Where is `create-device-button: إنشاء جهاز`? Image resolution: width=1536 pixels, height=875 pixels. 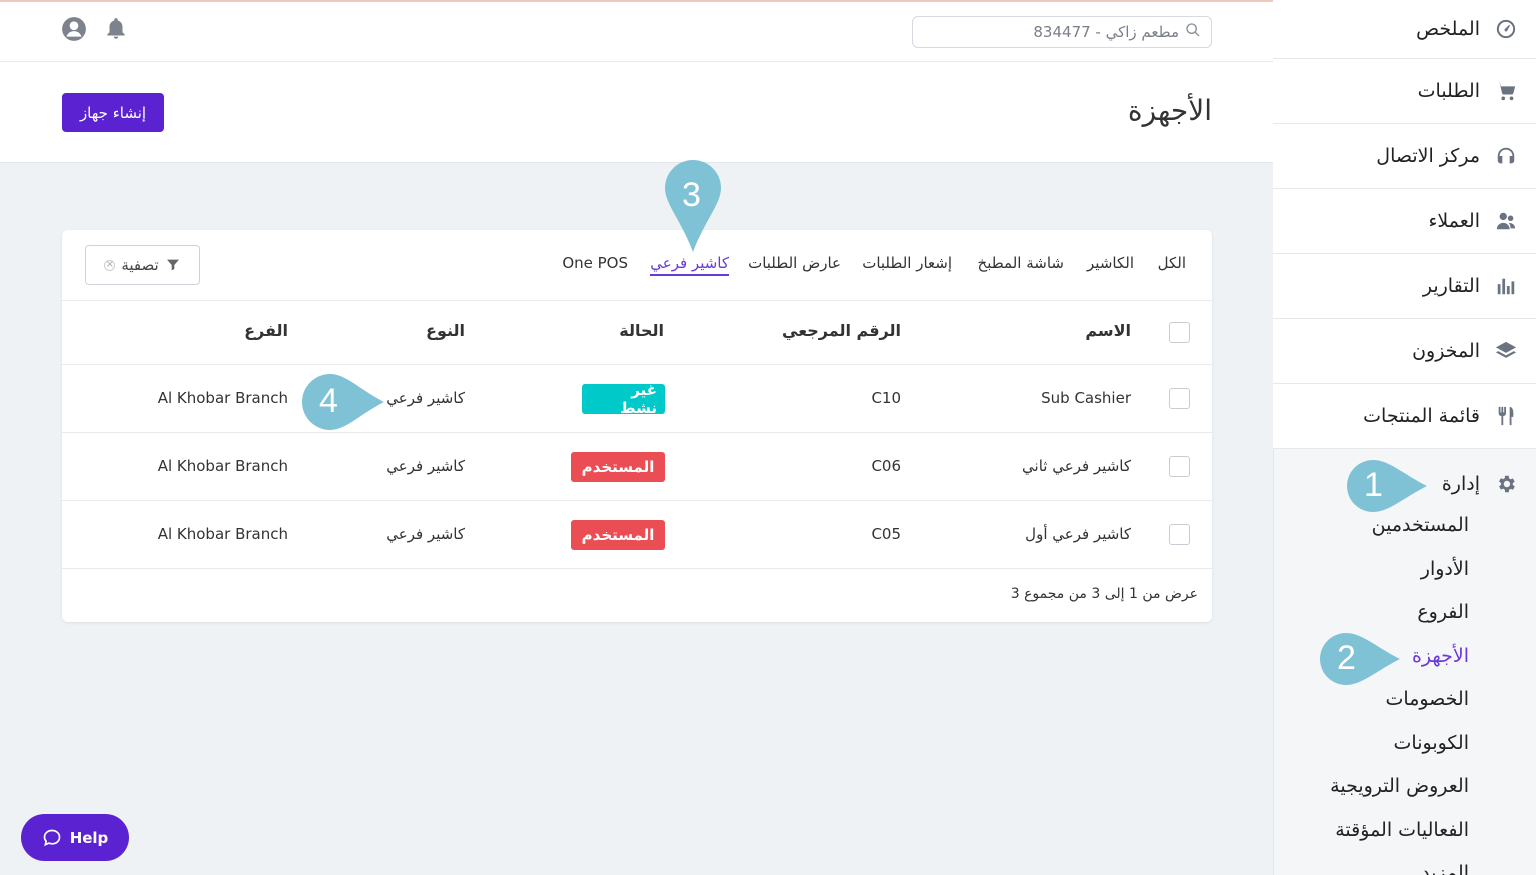
create-device-button: إنشاء جهاز is located at coordinates (113, 112).